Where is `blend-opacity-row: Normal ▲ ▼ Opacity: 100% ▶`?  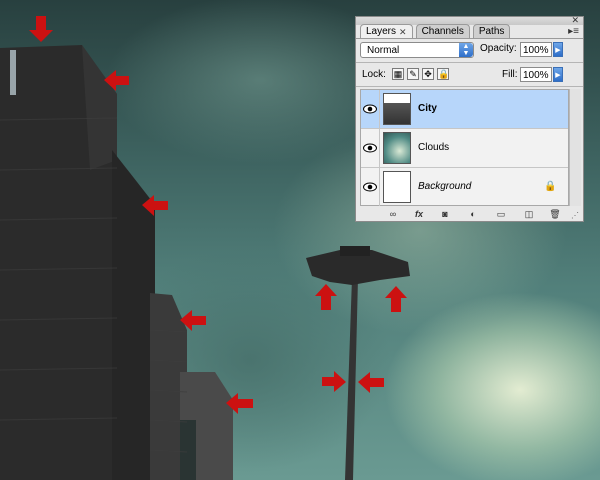 blend-opacity-row: Normal ▲ ▼ Opacity: 100% ▶ is located at coordinates (469, 51).